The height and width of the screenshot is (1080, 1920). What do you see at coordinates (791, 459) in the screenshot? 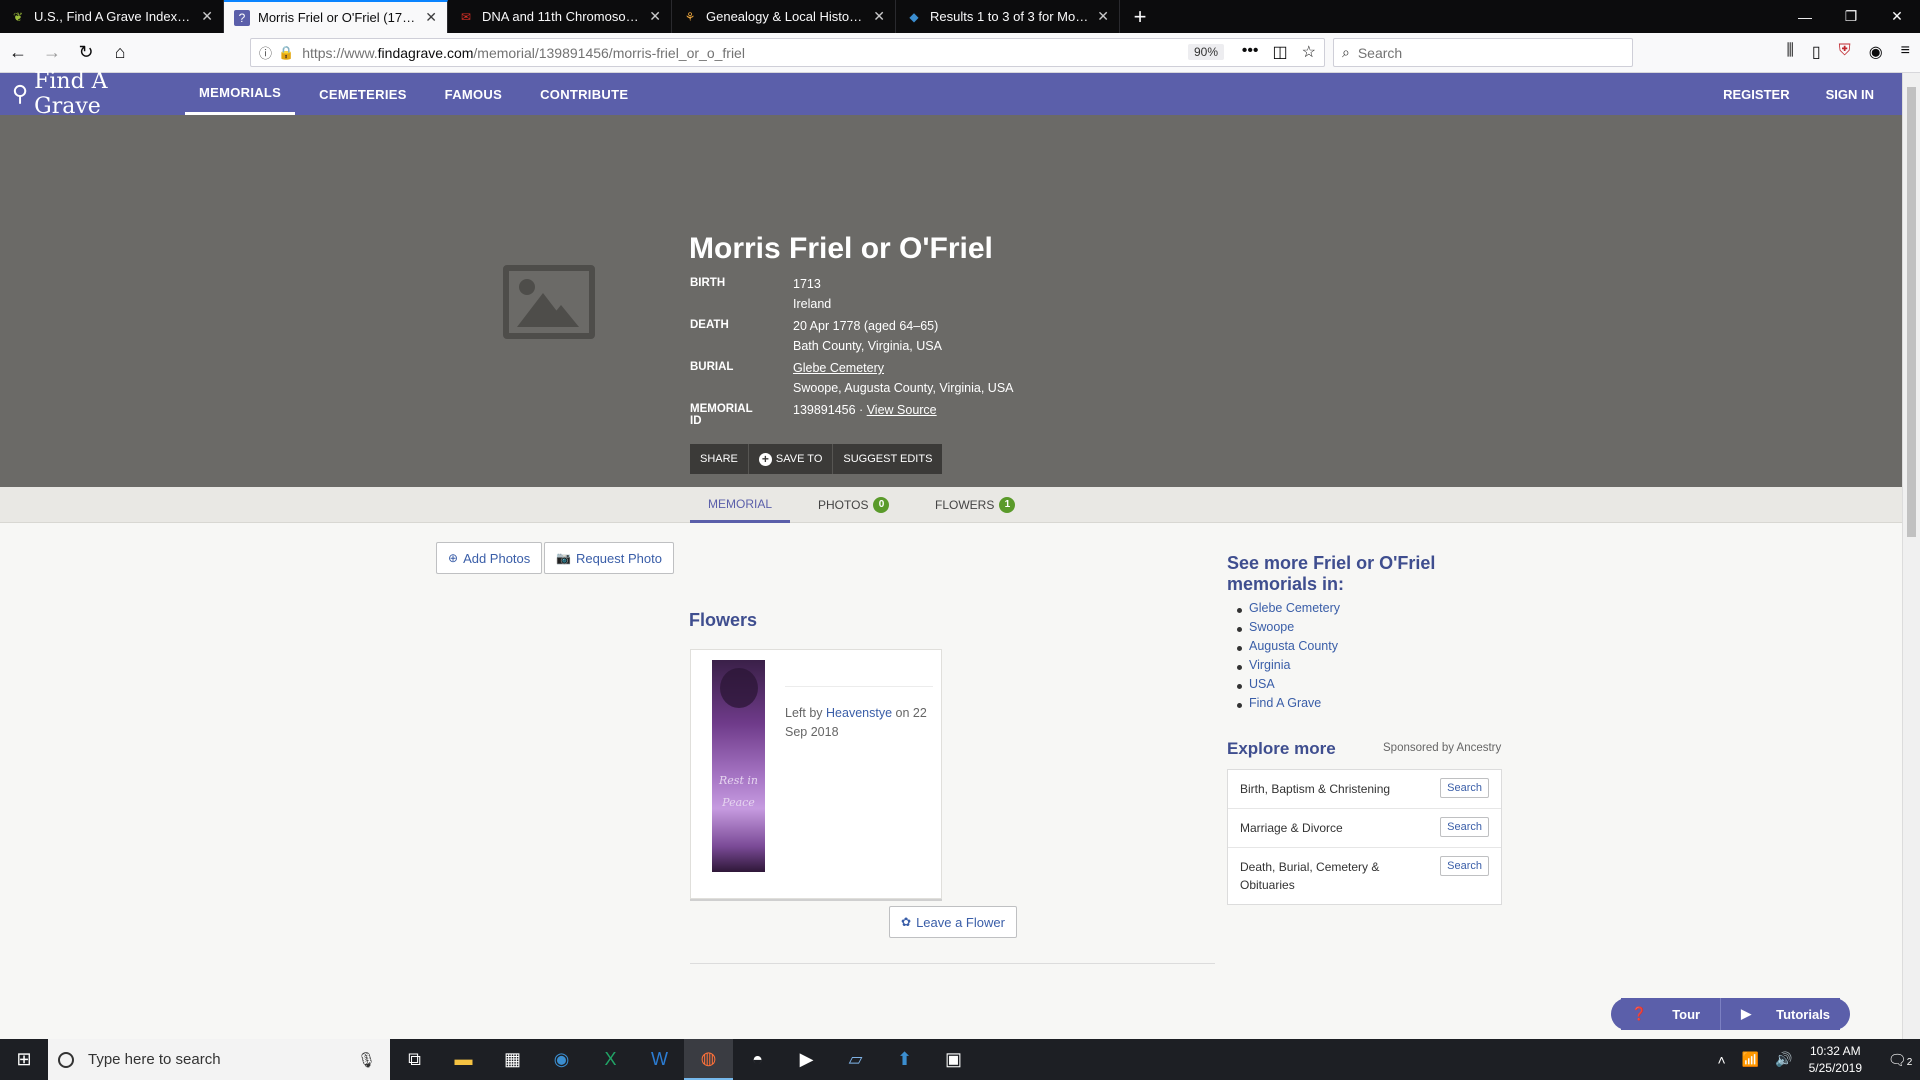
I see `save-to-button: + SAVE TO` at bounding box center [791, 459].